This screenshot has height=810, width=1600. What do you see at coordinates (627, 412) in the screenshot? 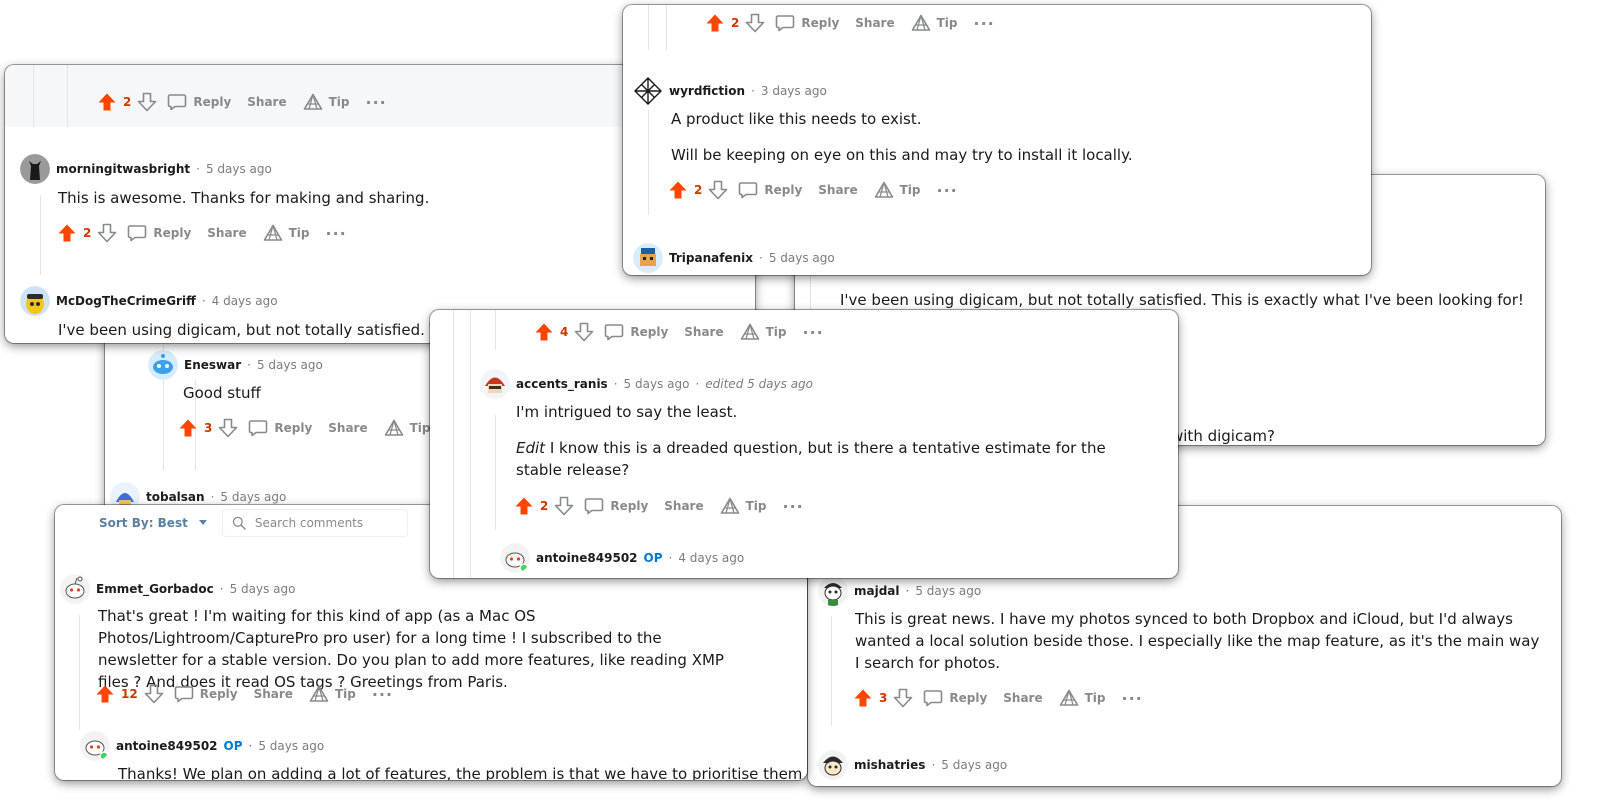
I see `comment-paragraph: I'm intrigued to say the least.` at bounding box center [627, 412].